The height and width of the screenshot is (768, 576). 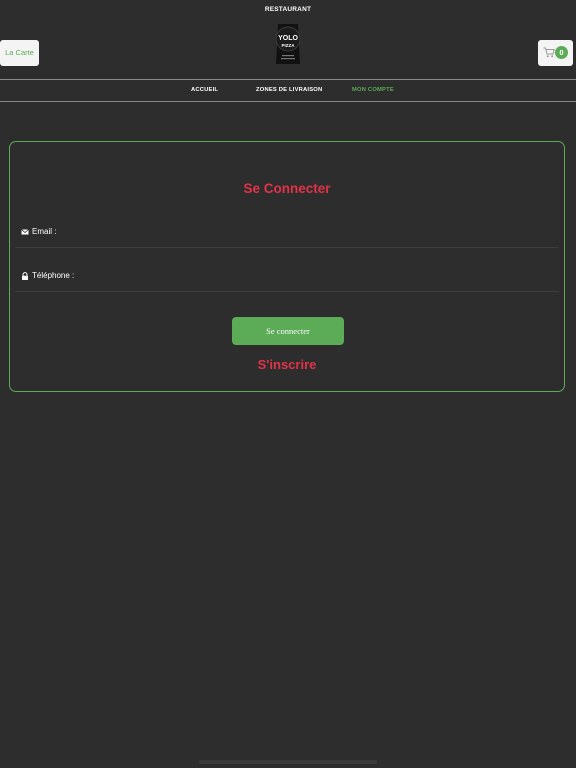 I want to click on yolo-pizza-logo: YOLO PIZZA, so click(x=288, y=44).